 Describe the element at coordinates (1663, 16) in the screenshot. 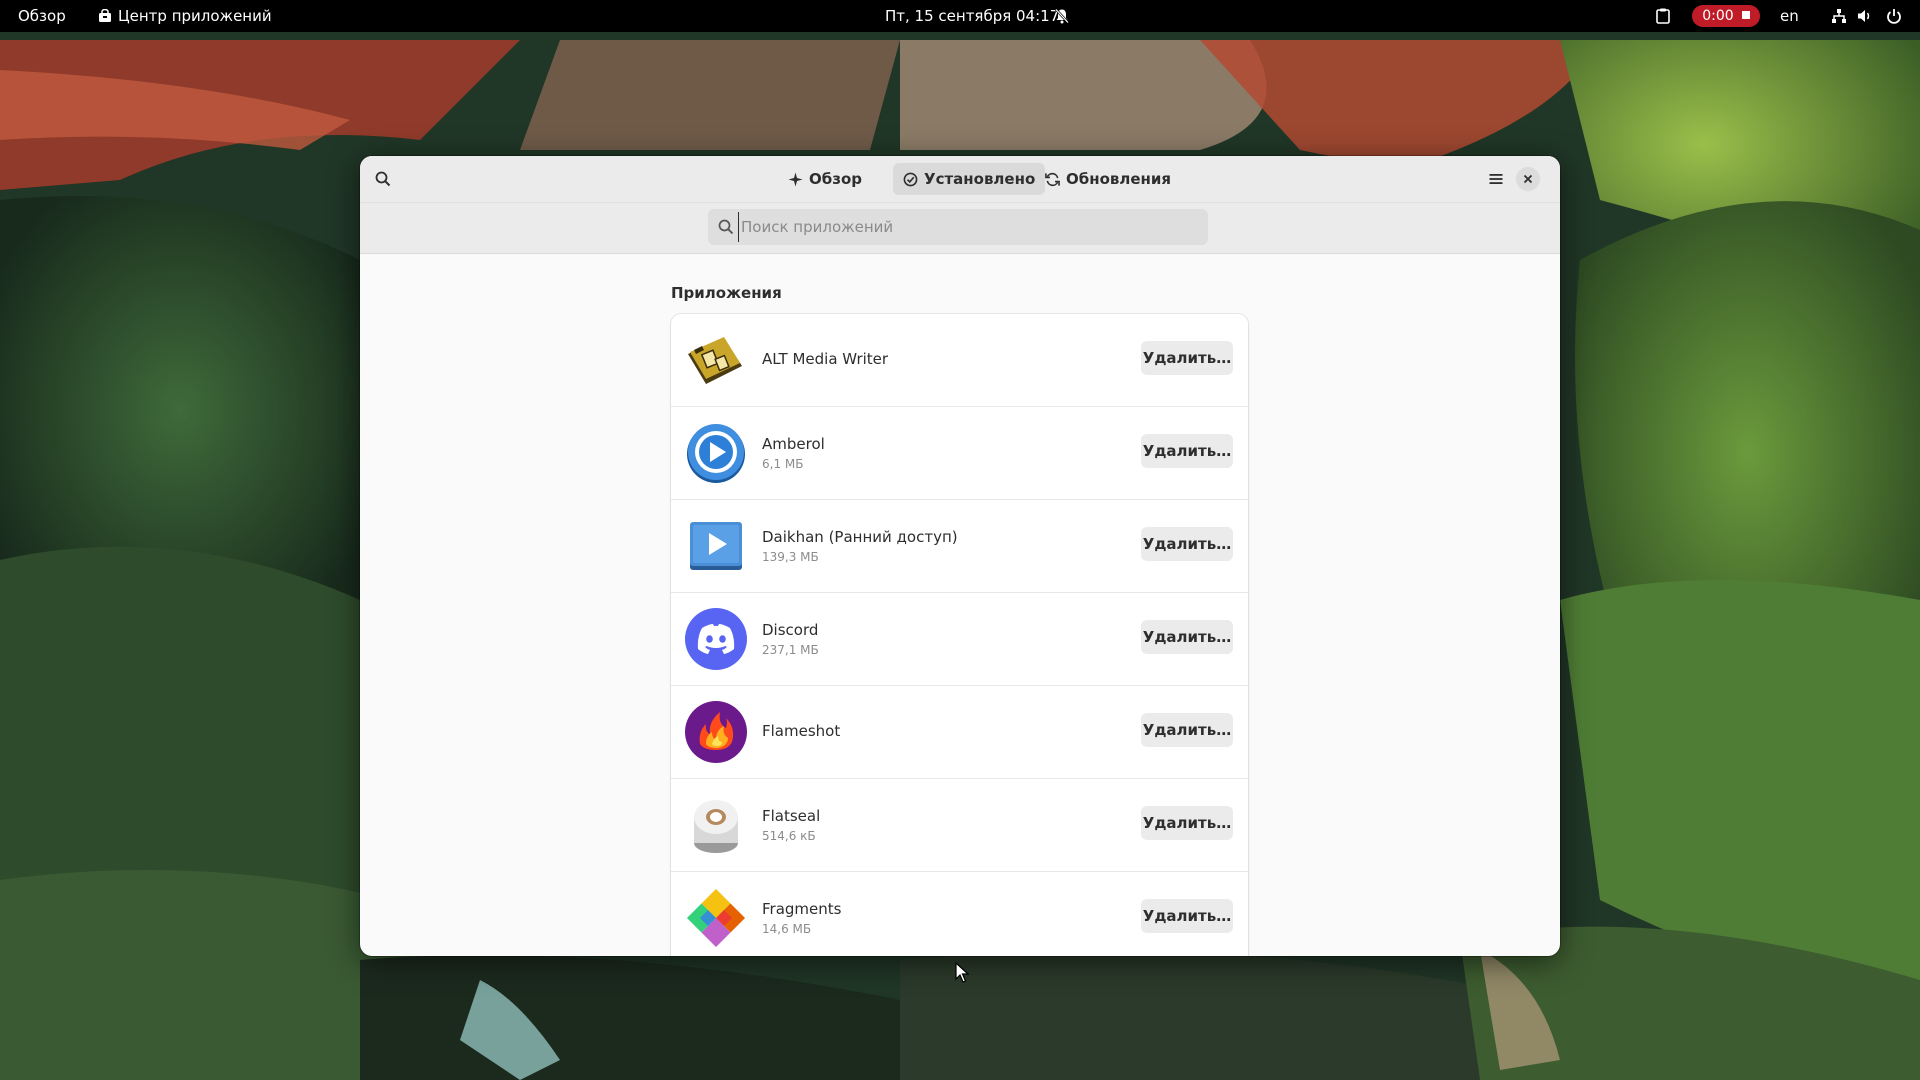

I see `clipboard-icon` at that location.